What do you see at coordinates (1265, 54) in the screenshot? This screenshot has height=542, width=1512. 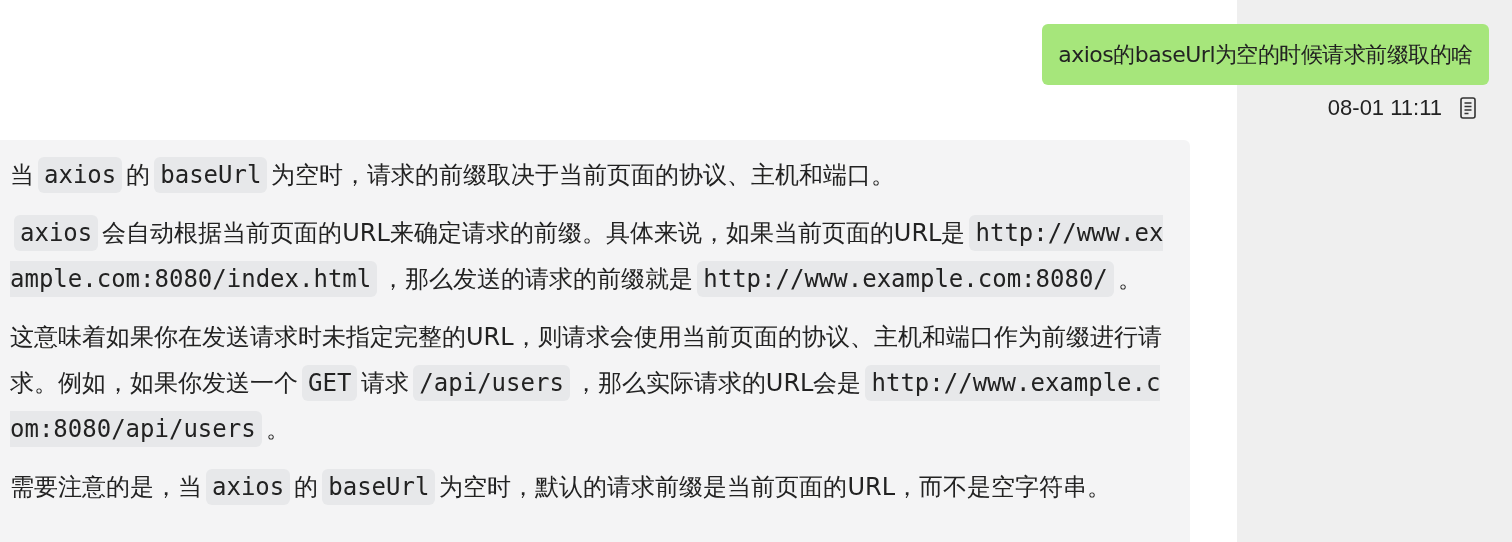 I see `question-bubble: axios的baseUrl为空的时候请求前缀取的啥` at bounding box center [1265, 54].